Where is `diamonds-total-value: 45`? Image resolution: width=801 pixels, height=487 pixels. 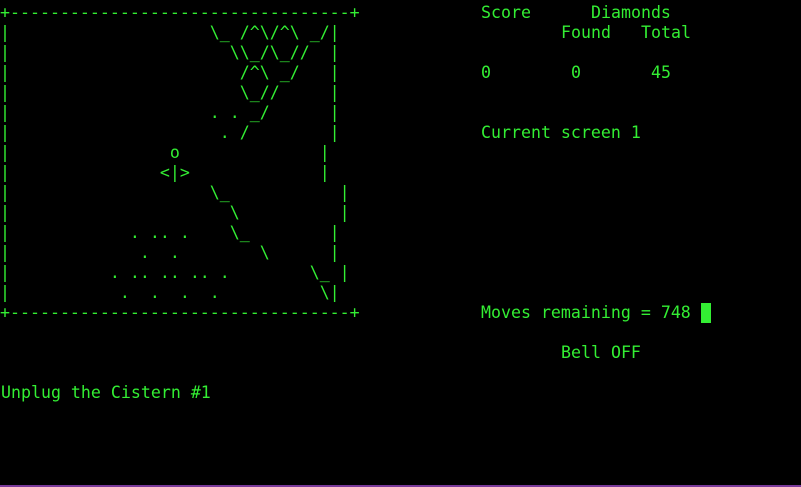
diamonds-total-value: 45 is located at coordinates (661, 72).